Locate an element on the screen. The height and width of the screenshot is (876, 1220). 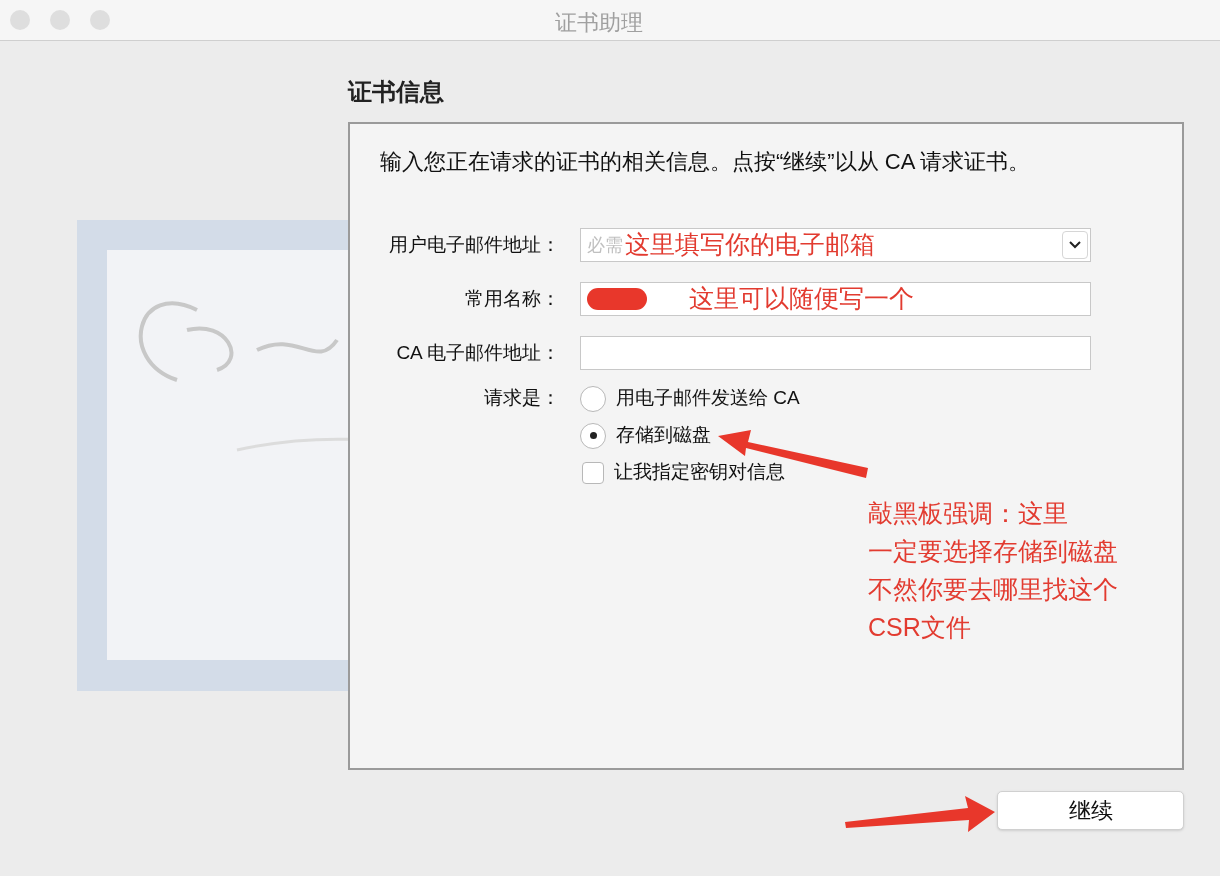
intro-text: 输入您正在请求的证书的相关信息。点按“继续”以从 CA 请求证书。 is located at coordinates (706, 162).